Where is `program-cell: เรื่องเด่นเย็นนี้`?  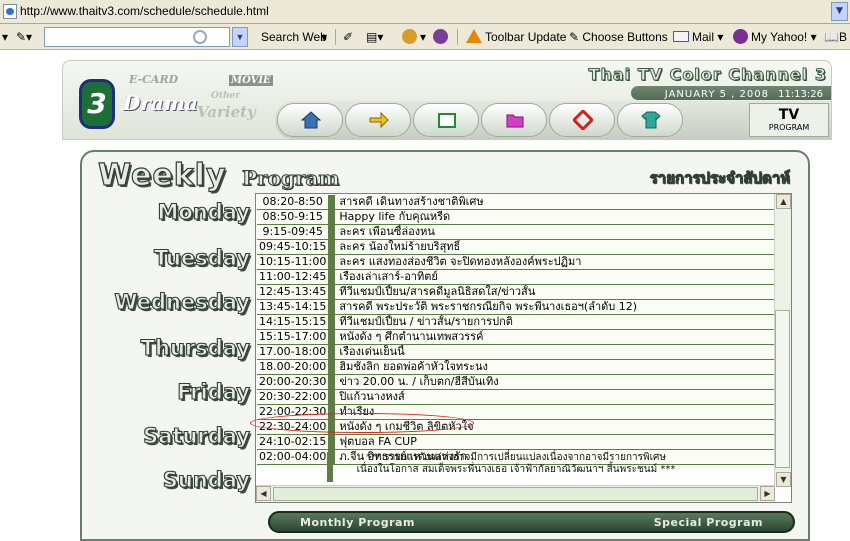
program-cell: เรื่องเด่นเย็นนี้ is located at coordinates (554, 352).